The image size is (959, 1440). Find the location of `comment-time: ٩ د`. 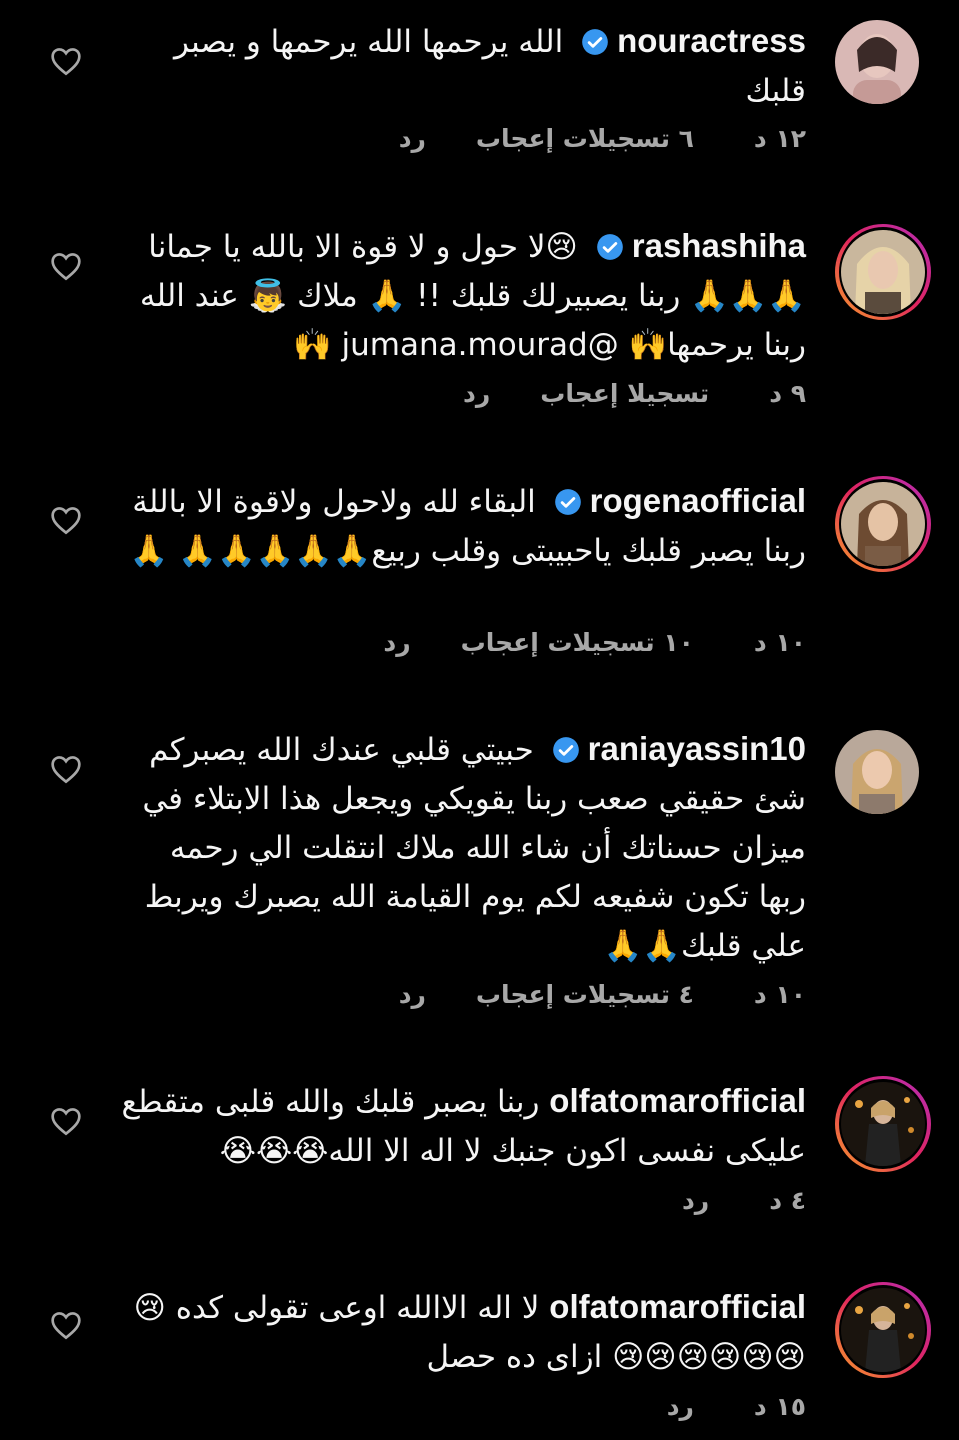

comment-time: ٩ د is located at coordinates (787, 393).